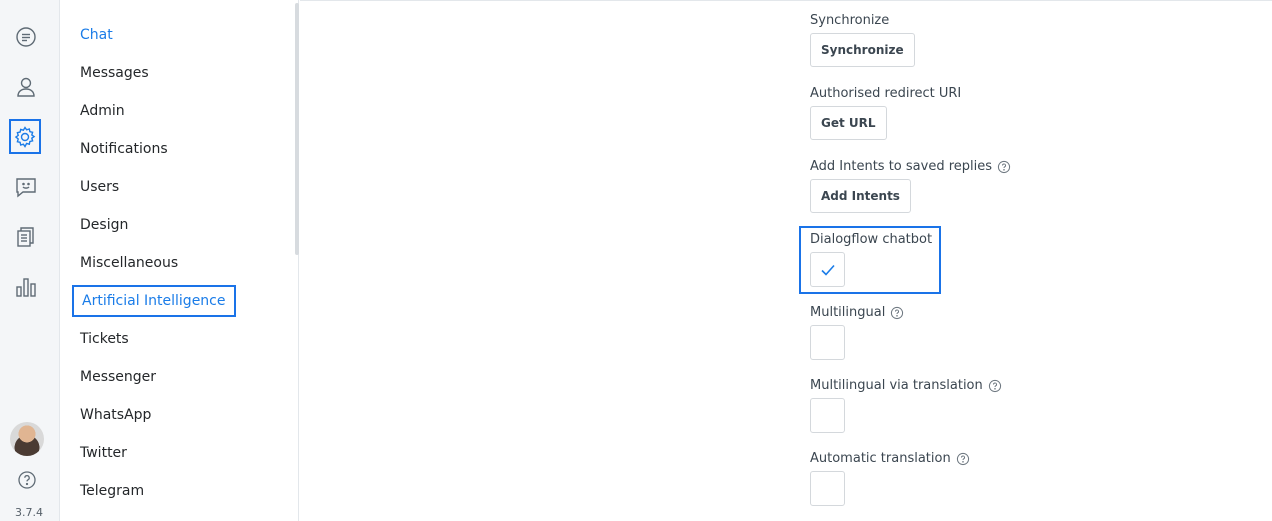  I want to click on check-icon, so click(827, 270).